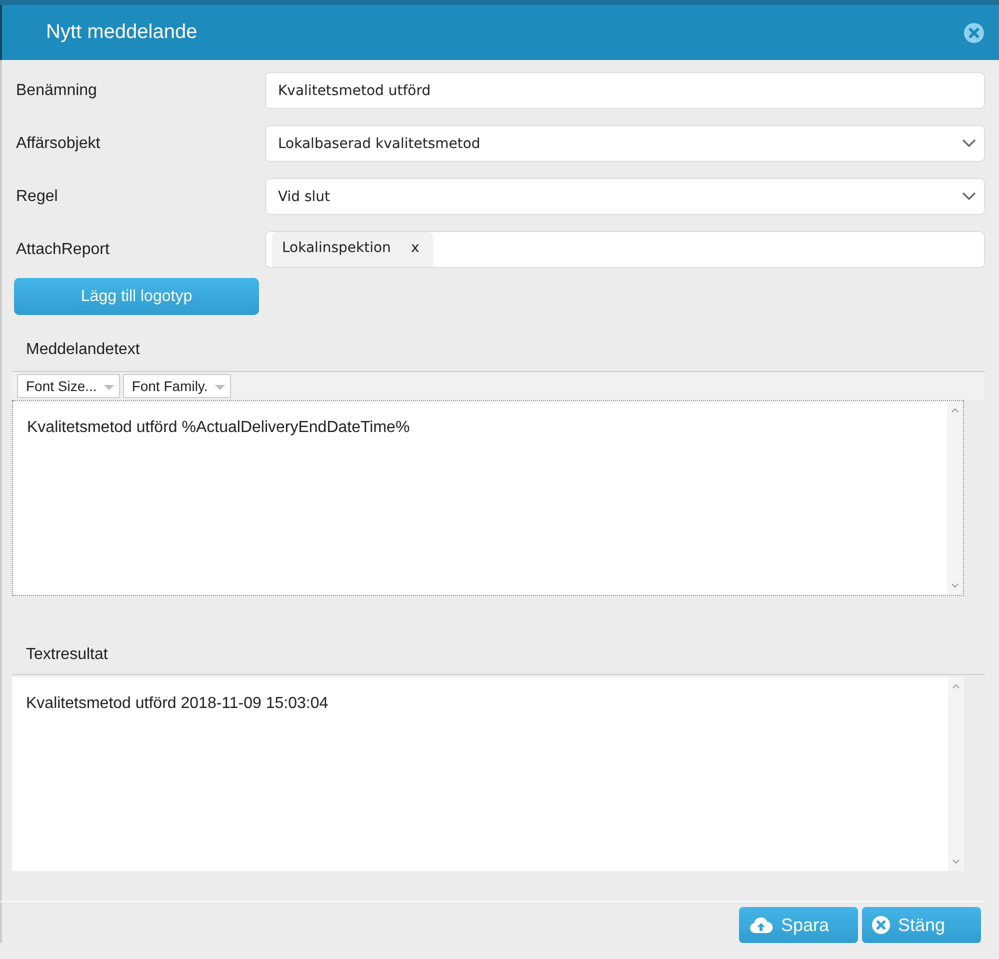 The height and width of the screenshot is (959, 999). Describe the element at coordinates (83, 350) in the screenshot. I see `section-label: Meddelandetext` at that location.